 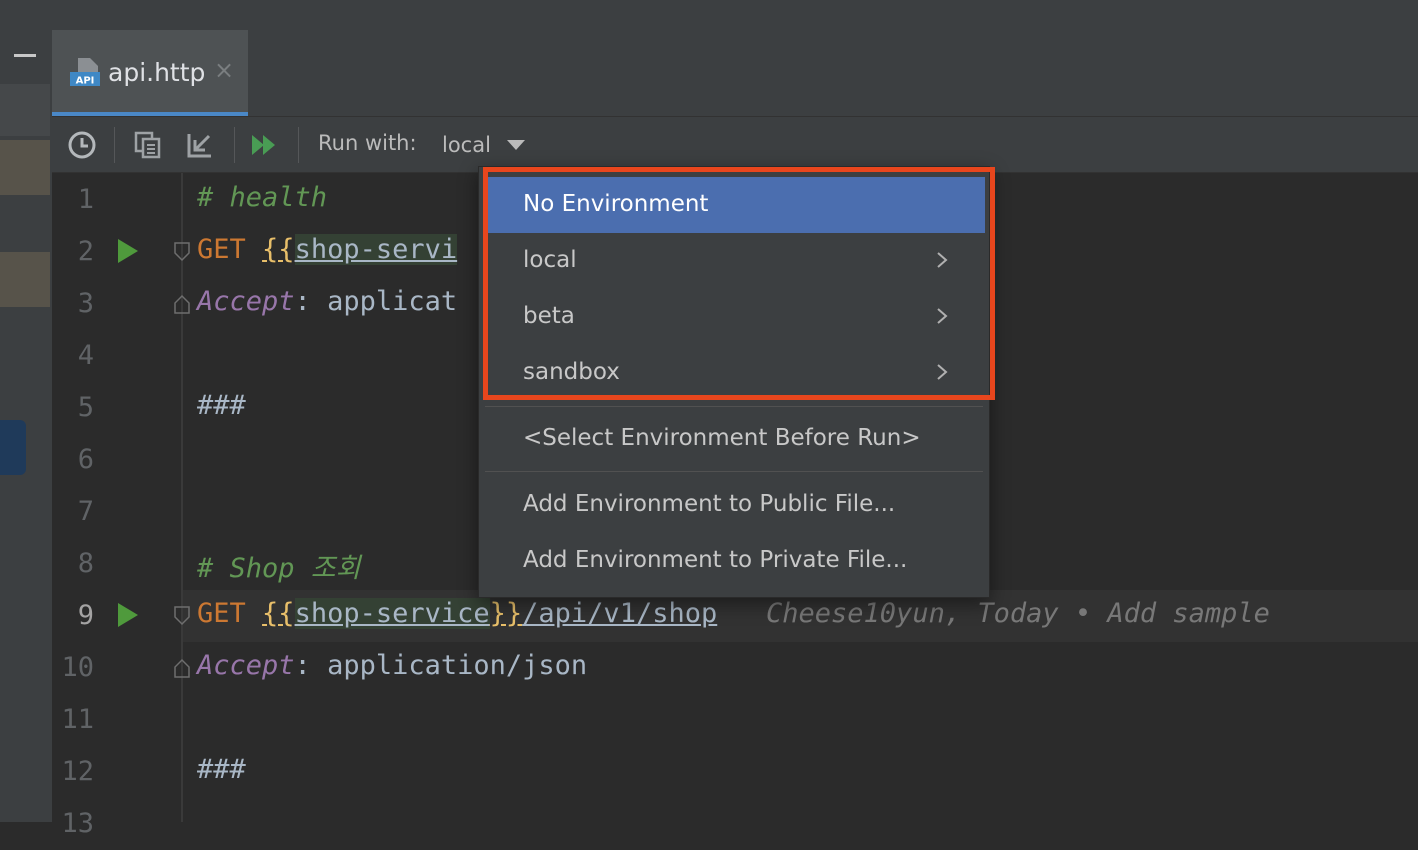 I want to click on line-number: 6, so click(x=85, y=459).